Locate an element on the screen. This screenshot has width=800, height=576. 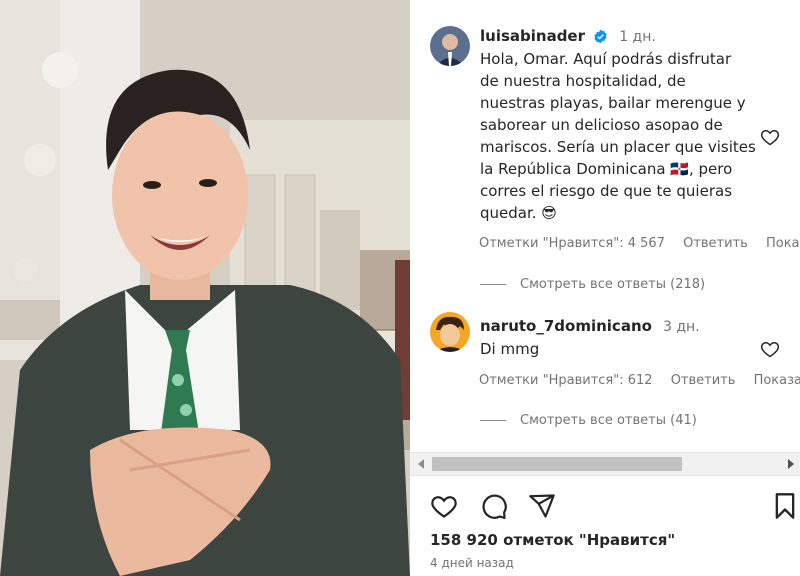
horizontal-scrollbar is located at coordinates (605, 464).